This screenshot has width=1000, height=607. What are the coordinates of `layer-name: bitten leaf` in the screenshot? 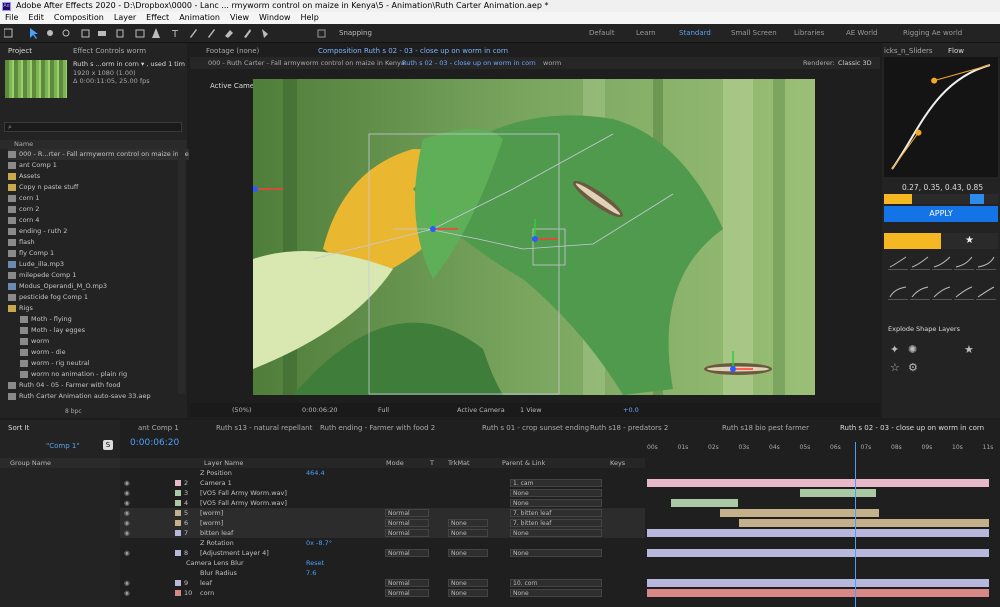 It's located at (250, 533).